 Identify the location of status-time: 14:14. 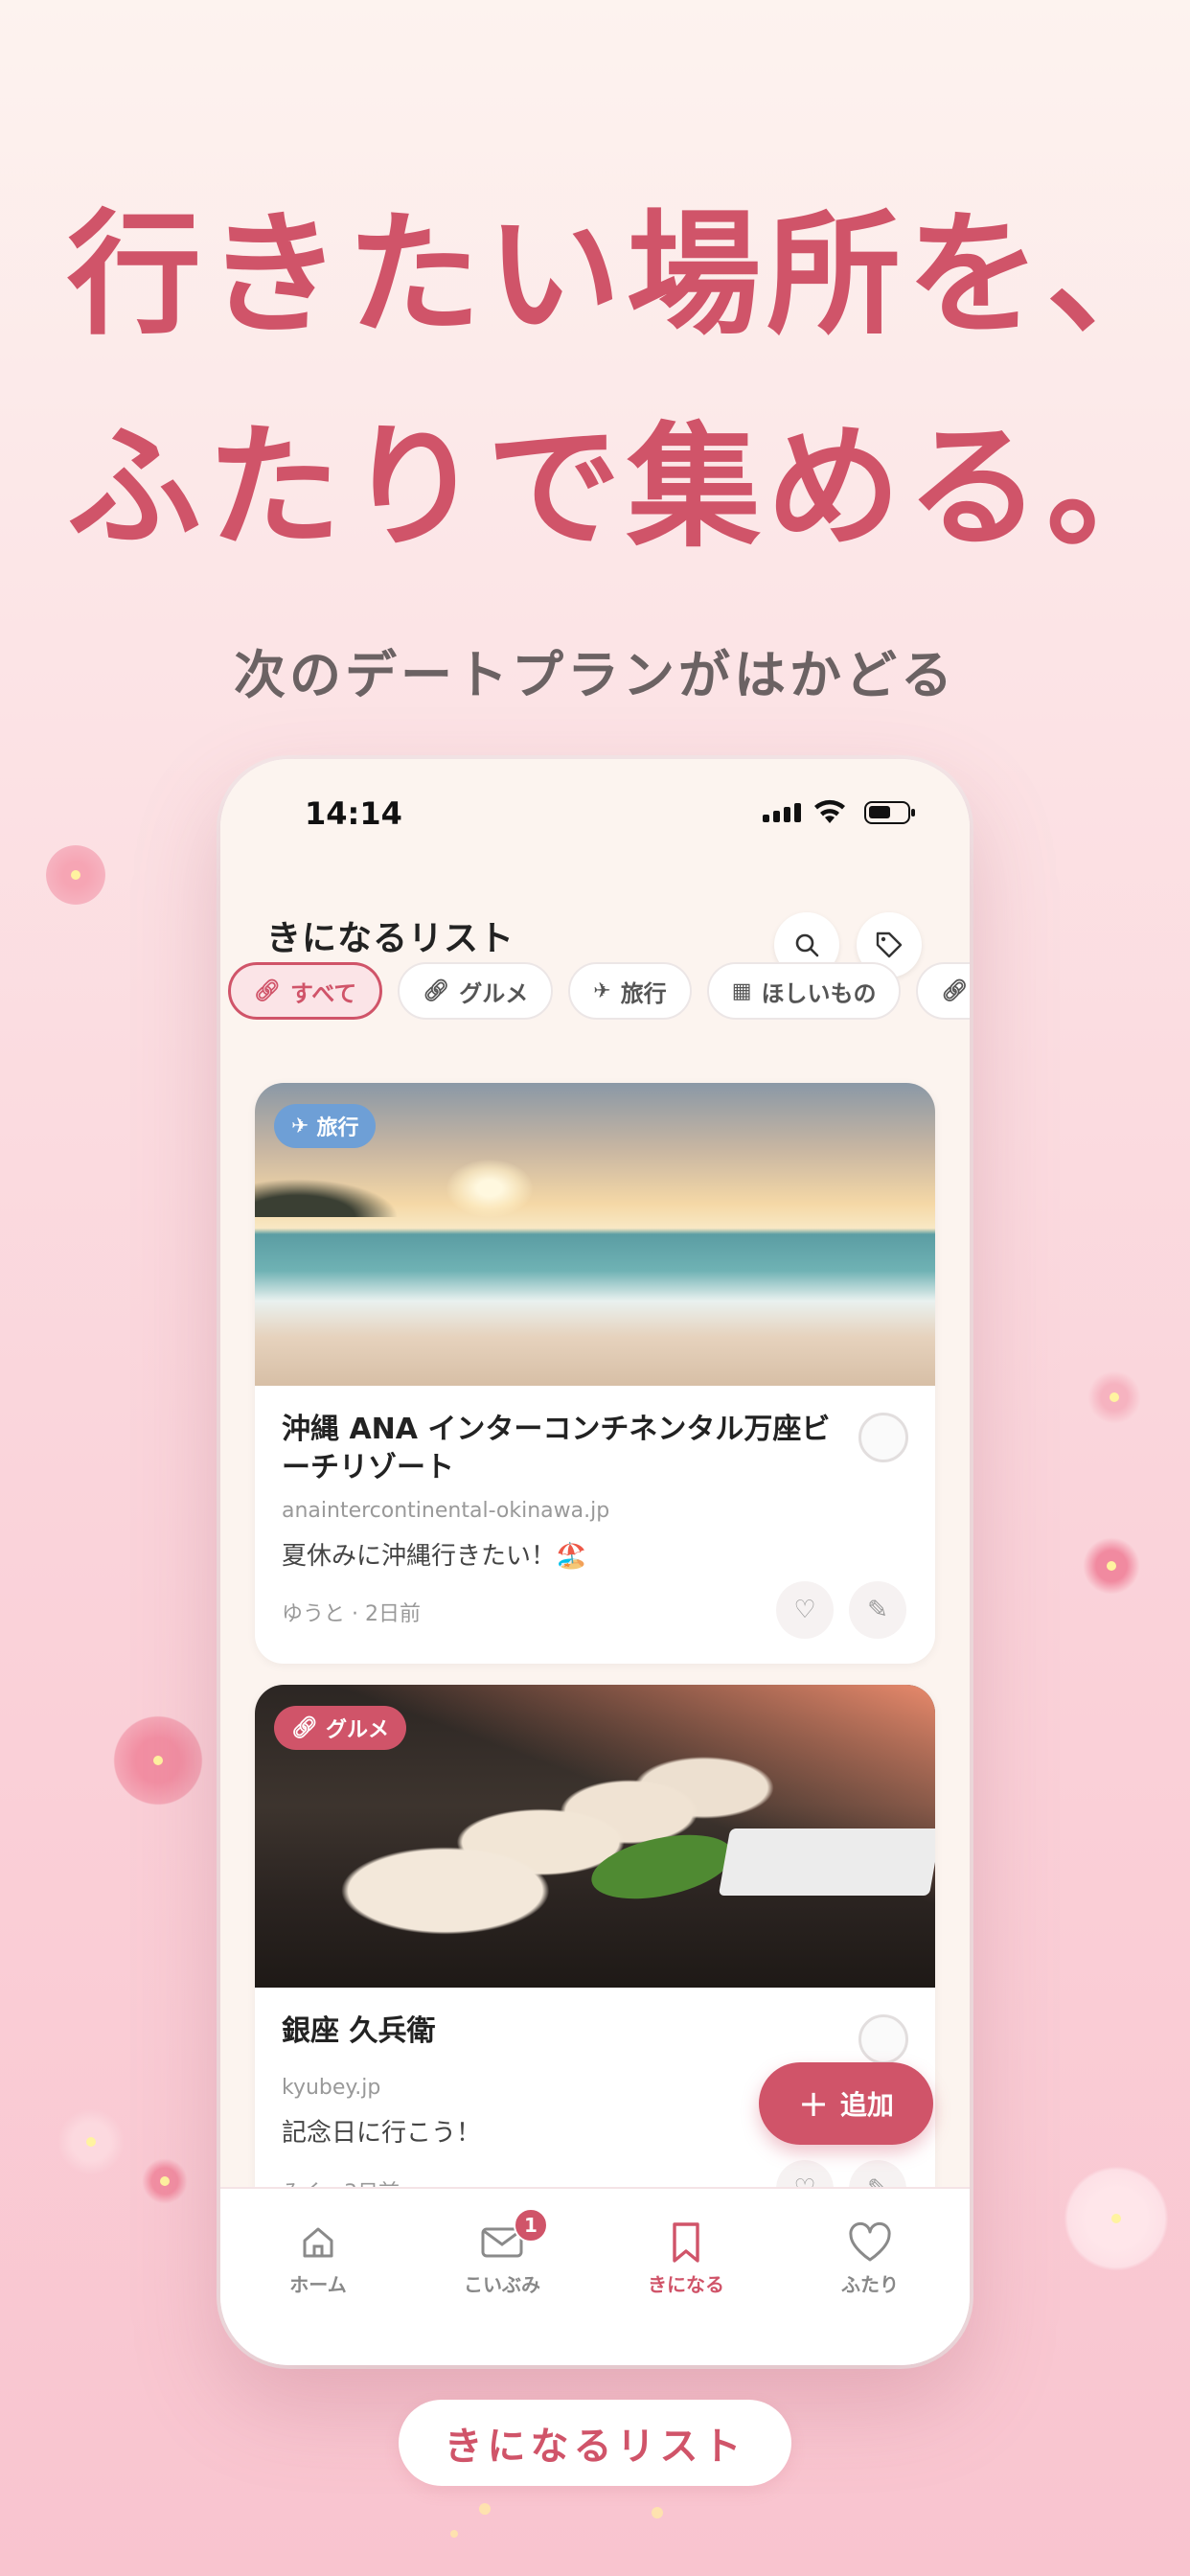
(354, 813).